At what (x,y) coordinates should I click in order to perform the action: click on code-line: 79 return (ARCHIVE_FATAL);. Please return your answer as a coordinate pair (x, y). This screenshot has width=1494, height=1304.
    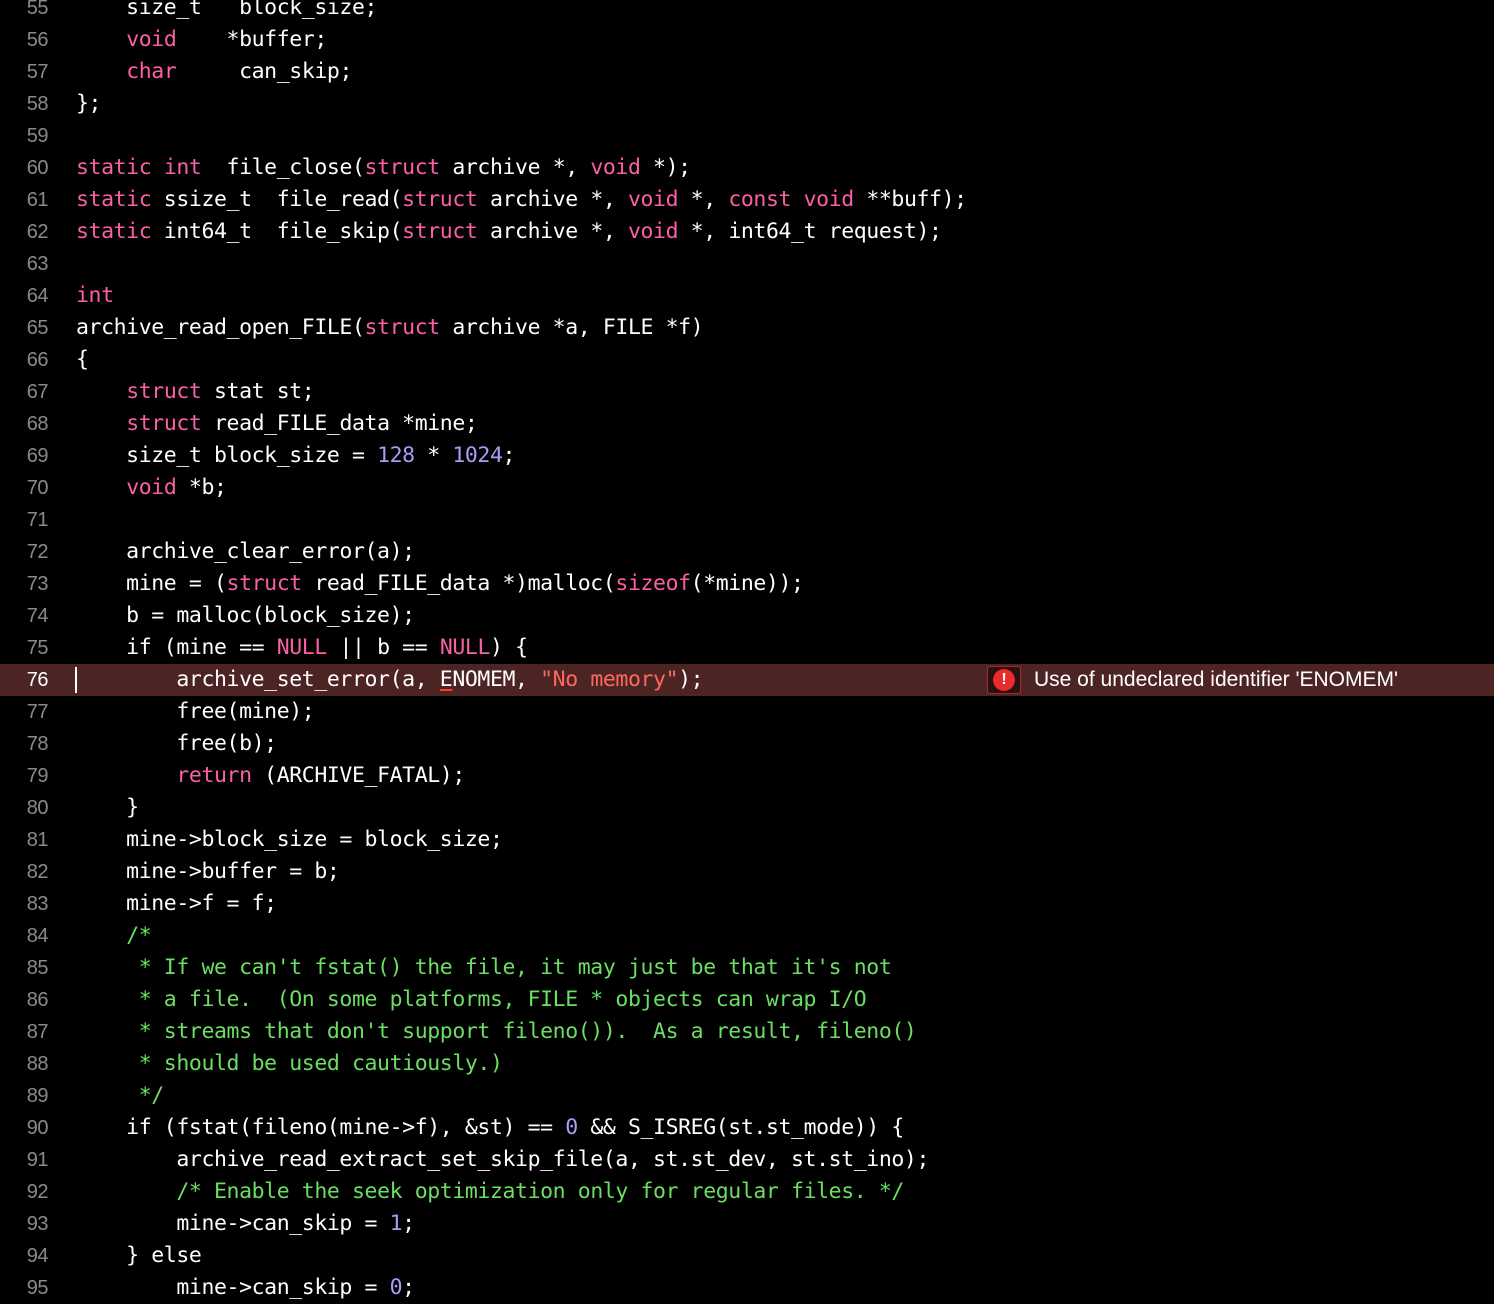
    Looking at the image, I should click on (747, 776).